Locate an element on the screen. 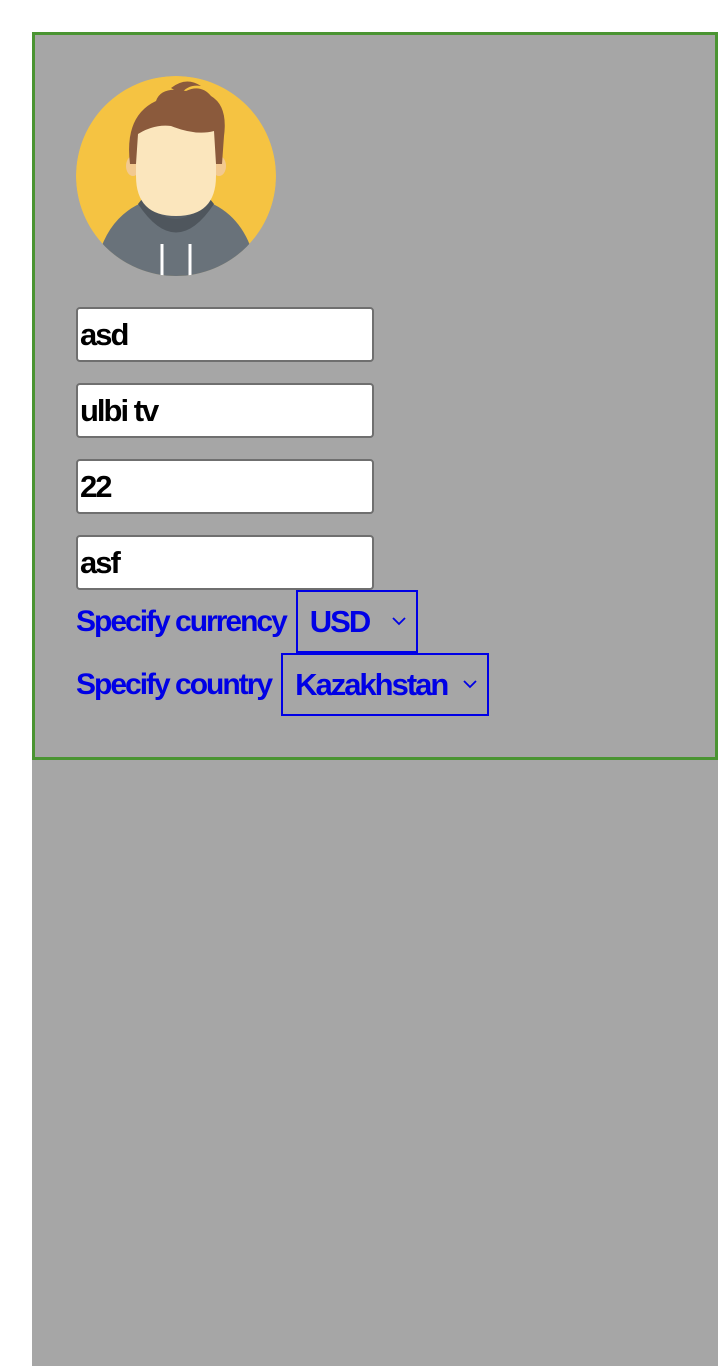  last-name-input is located at coordinates (225, 410).